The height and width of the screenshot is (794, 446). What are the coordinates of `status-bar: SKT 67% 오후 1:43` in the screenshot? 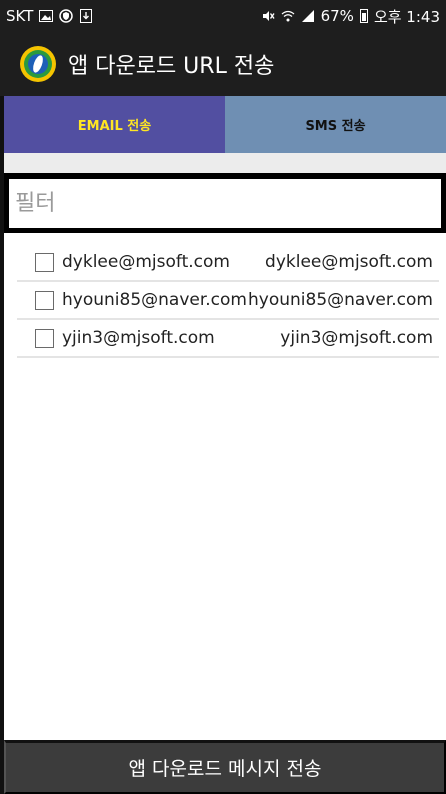 It's located at (223, 16).